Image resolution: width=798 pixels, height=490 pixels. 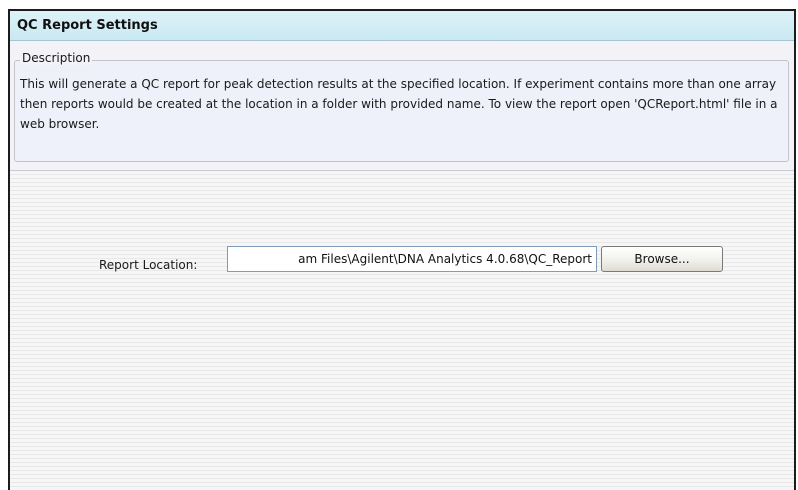 I want to click on title-bar: QC Report Settings, so click(x=402, y=26).